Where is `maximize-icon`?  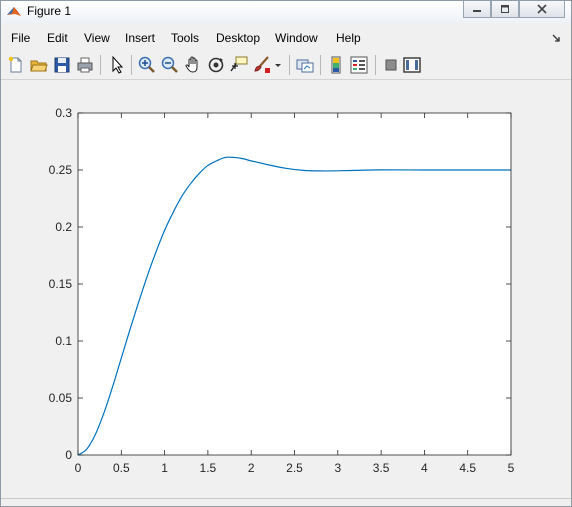 maximize-icon is located at coordinates (505, 9).